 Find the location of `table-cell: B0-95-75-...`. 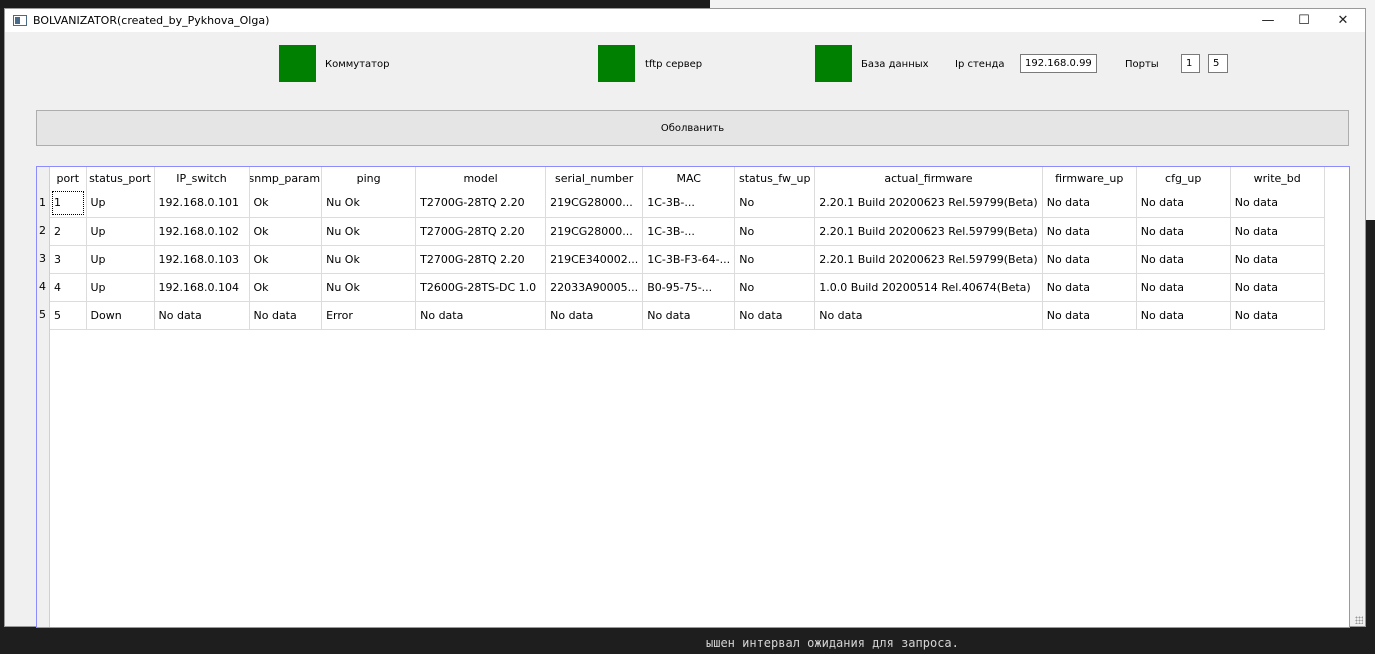

table-cell: B0-95-75-... is located at coordinates (689, 287).